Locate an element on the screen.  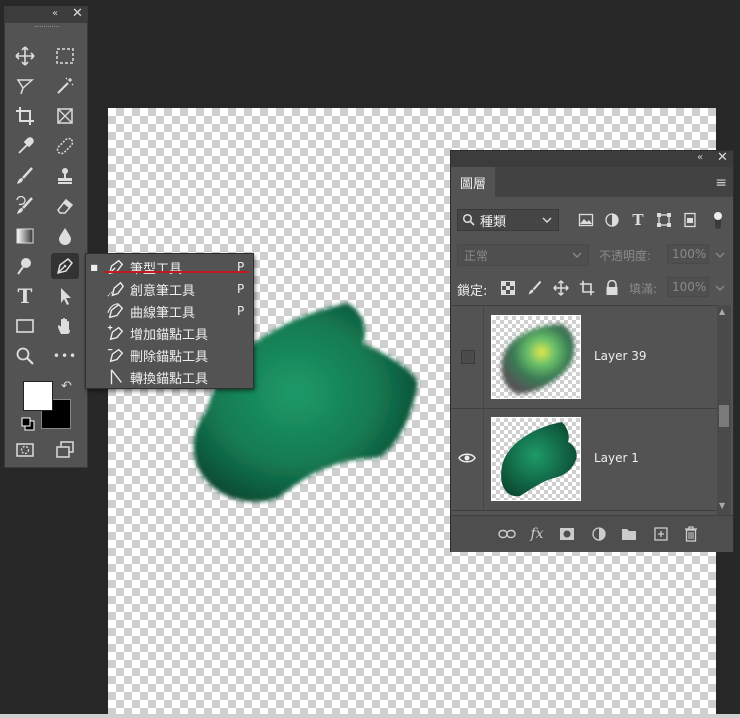
lock-all-icon is located at coordinates (612, 288).